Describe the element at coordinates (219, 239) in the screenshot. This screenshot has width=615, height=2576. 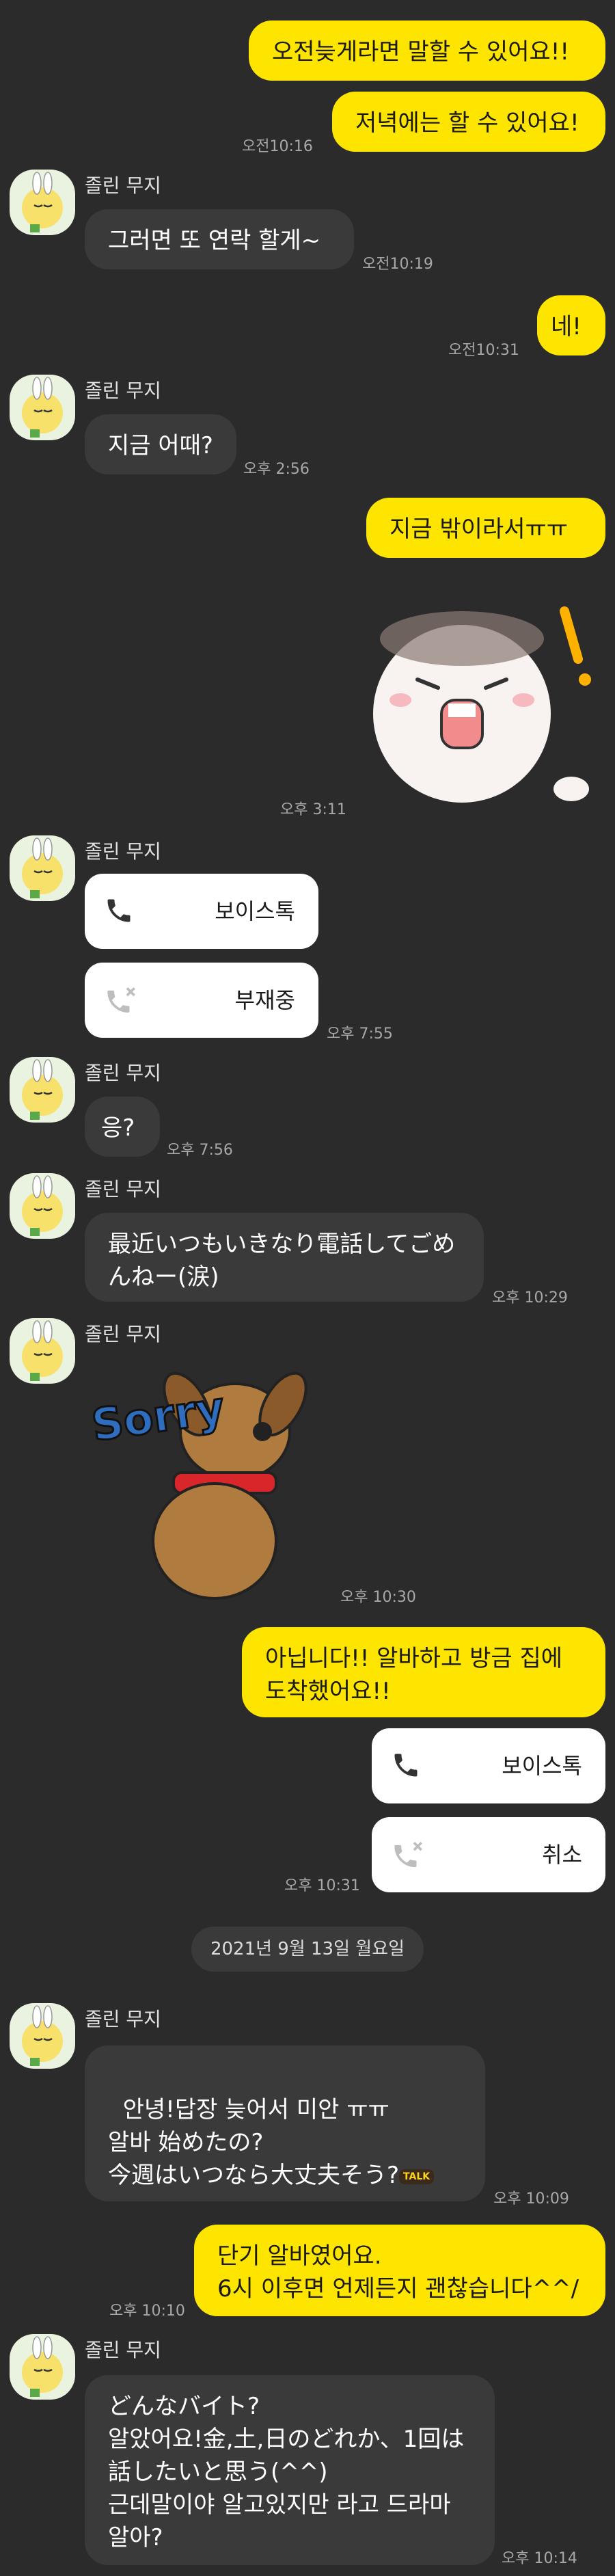
I see `their-message-bubble: 그러면 또 연락 할게~` at that location.